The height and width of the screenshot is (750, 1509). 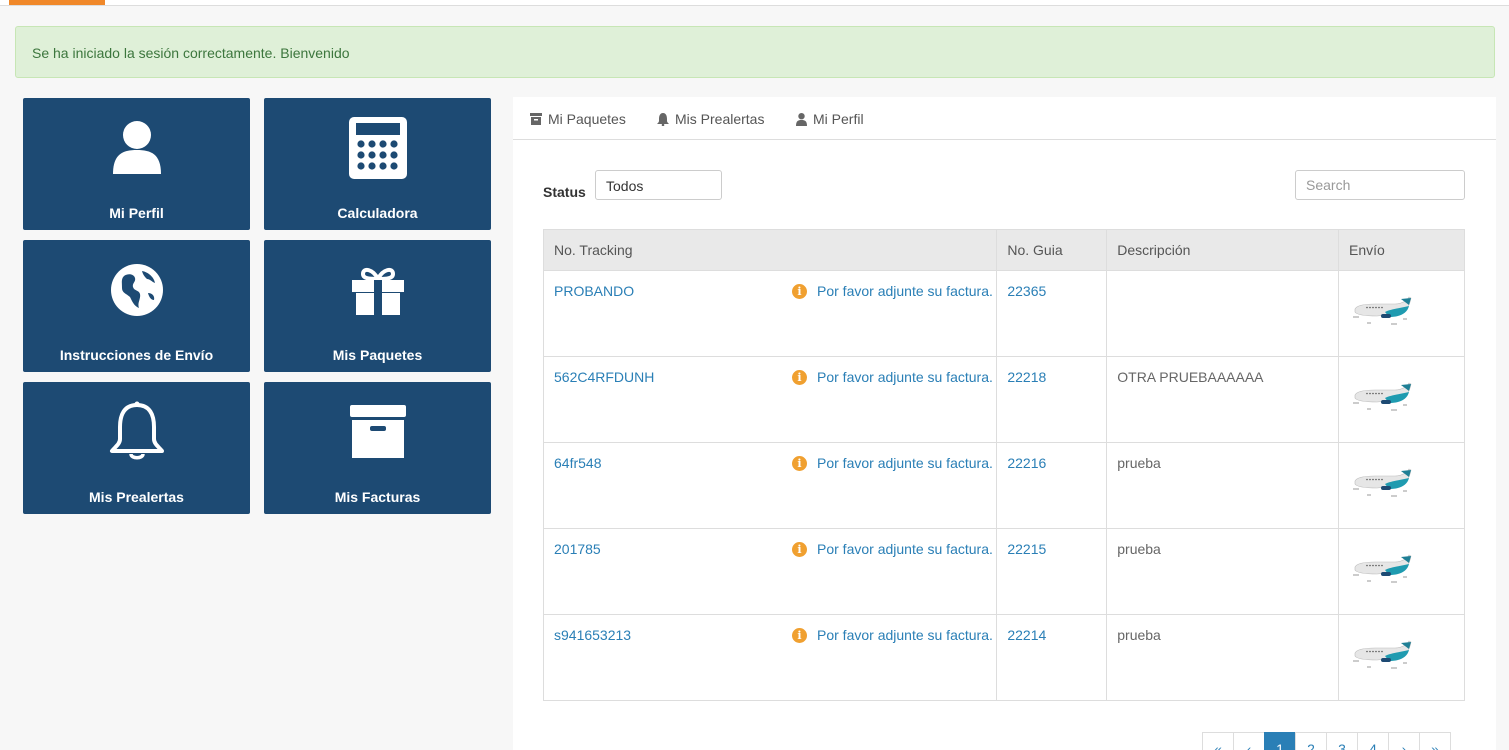 What do you see at coordinates (1052, 571) in the screenshot?
I see `cell-guia: 22215` at bounding box center [1052, 571].